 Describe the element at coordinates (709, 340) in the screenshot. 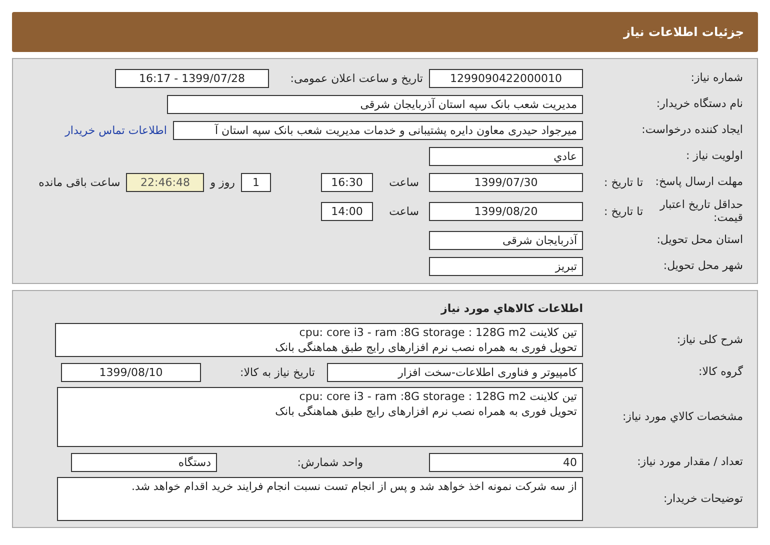

I see `field-label: شرح کلی نیاز:` at that location.